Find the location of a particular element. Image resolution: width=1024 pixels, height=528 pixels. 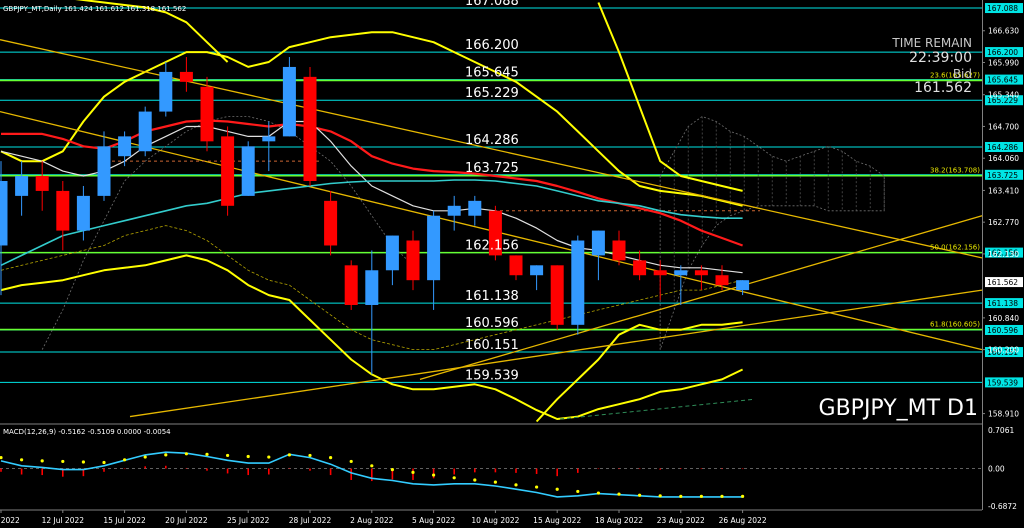

time-tick-label: 18 Aug 2022 is located at coordinates (619, 520).